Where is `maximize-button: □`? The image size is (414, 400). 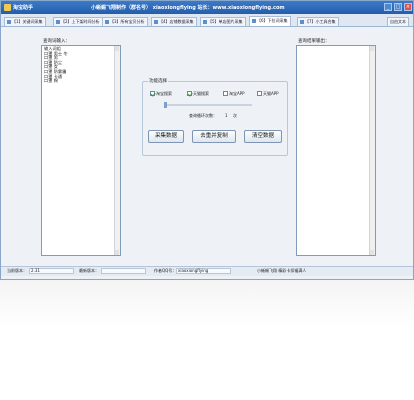 maximize-button: □ is located at coordinates (398, 7).